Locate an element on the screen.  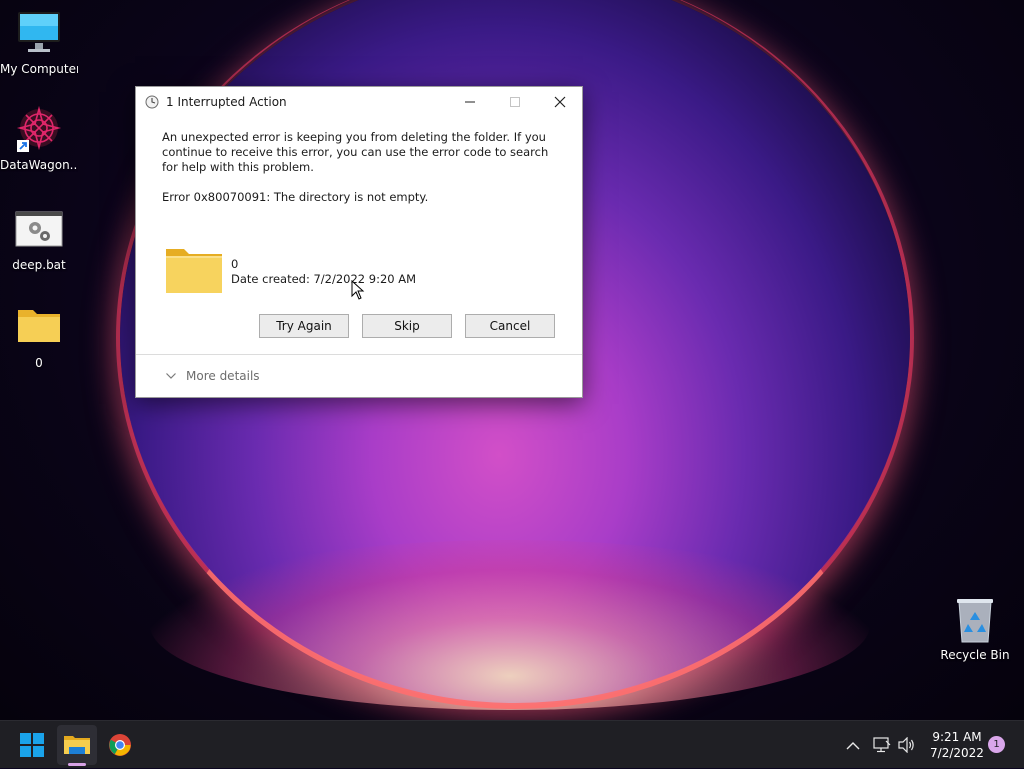
minimize-icon is located at coordinates (469, 102).